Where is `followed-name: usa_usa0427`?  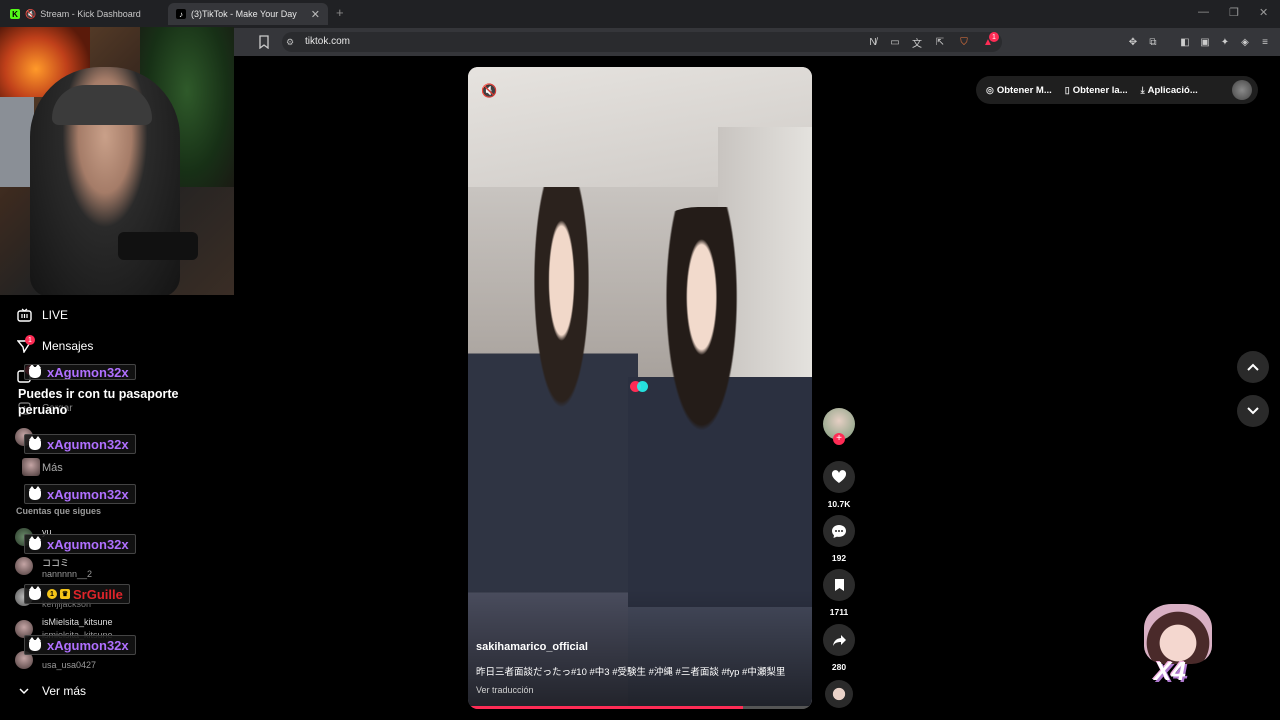 followed-name: usa_usa0427 is located at coordinates (69, 665).